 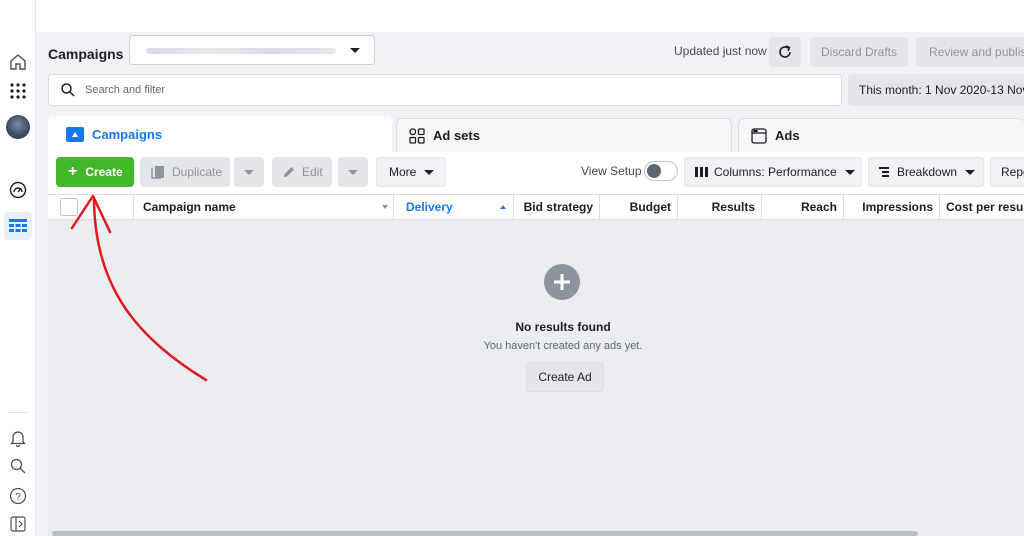 I want to click on dashboard-gauge-icon, so click(x=18, y=190).